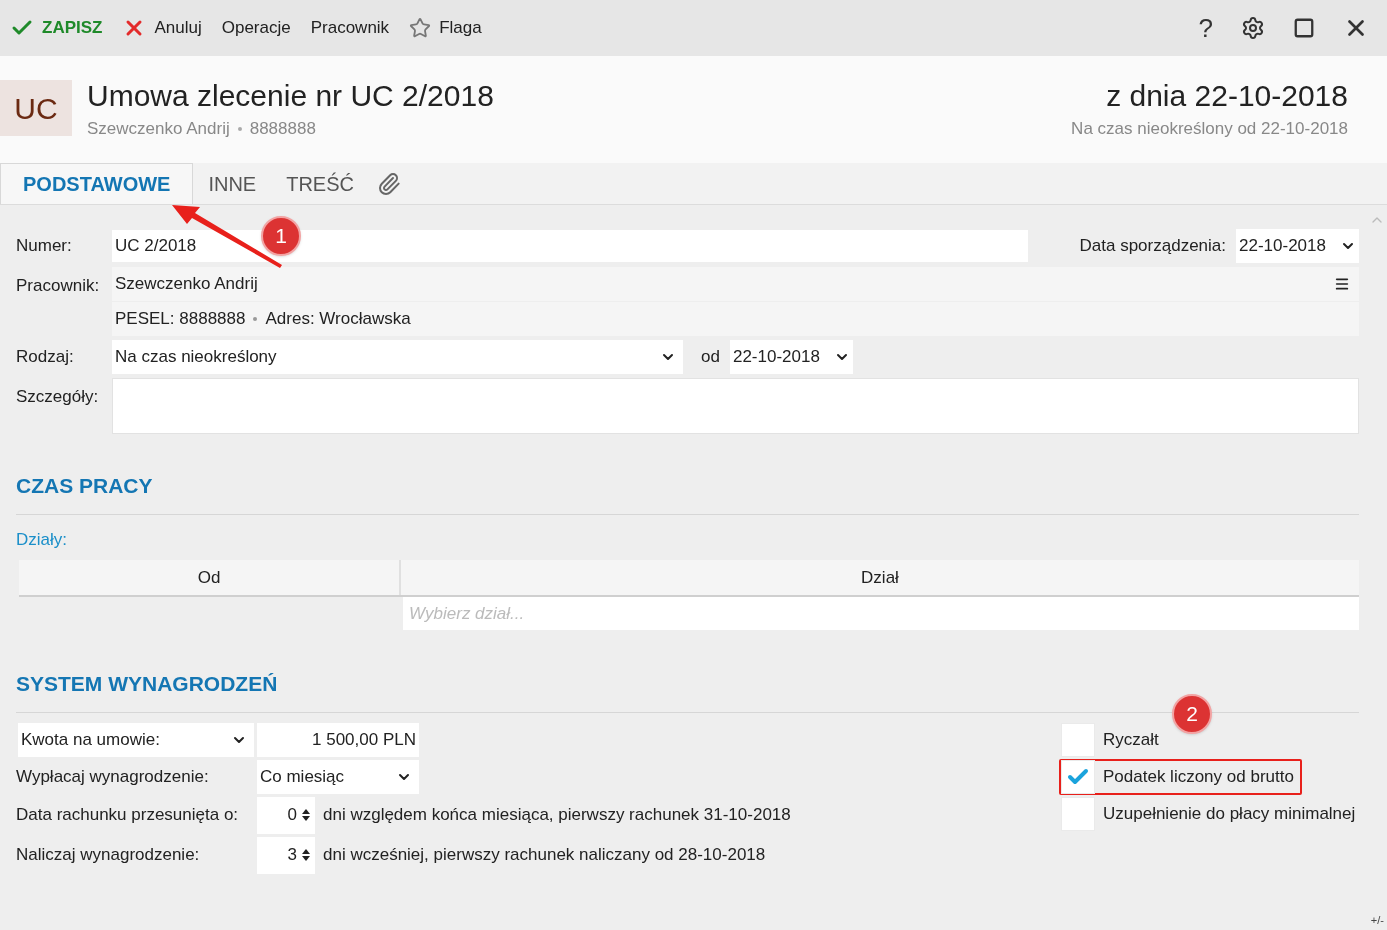 Image resolution: width=1387 pixels, height=930 pixels. Describe the element at coordinates (36, 108) in the screenshot. I see `document-badge: UC` at that location.